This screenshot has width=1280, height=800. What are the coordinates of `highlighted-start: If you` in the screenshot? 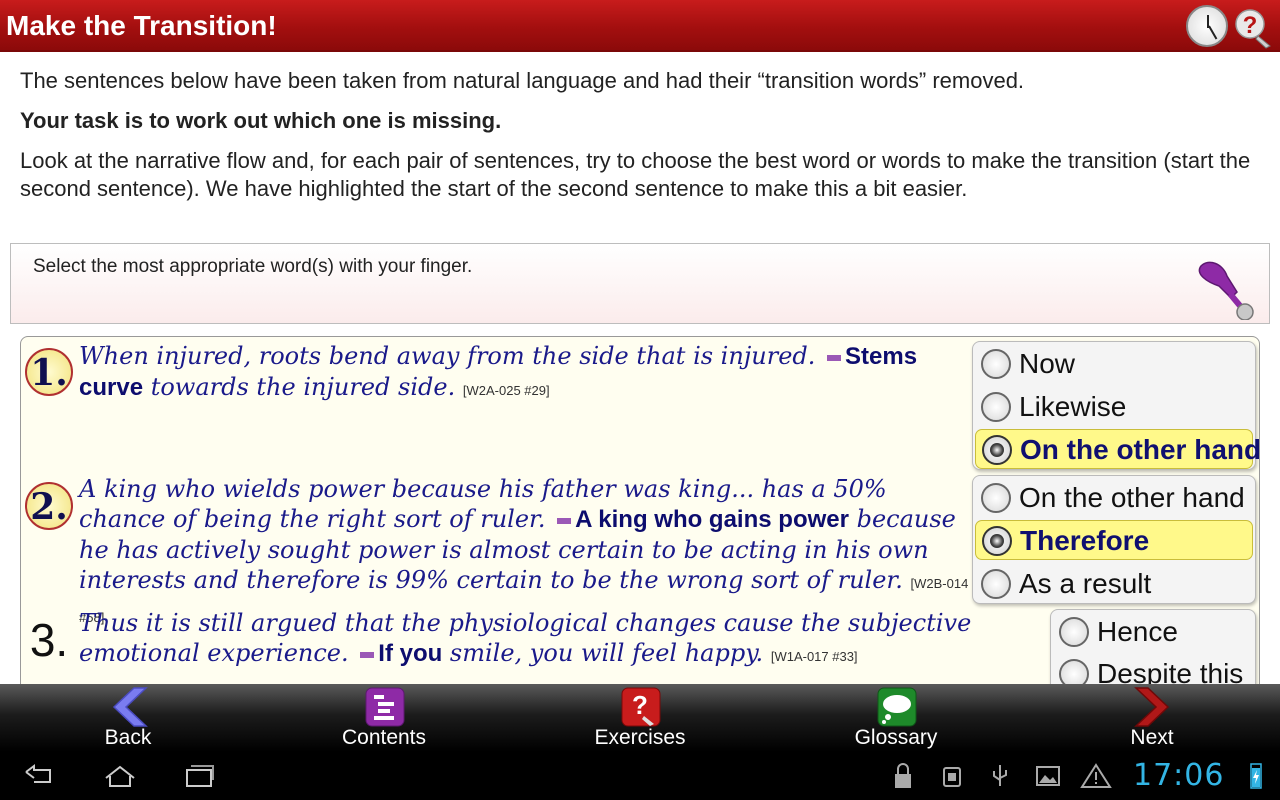 It's located at (410, 653).